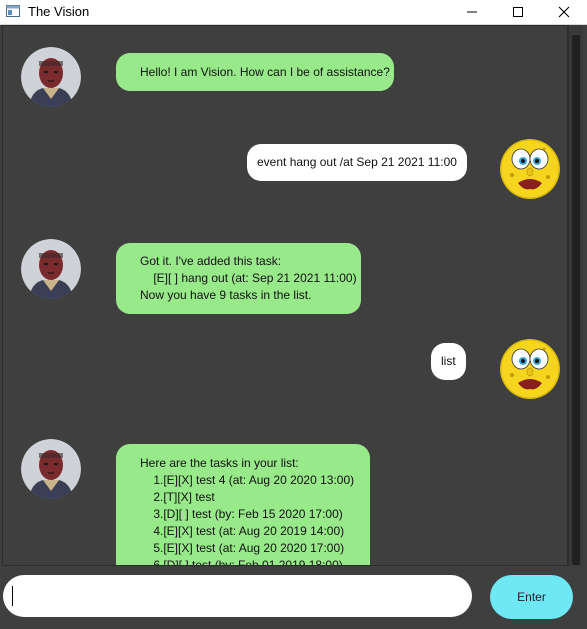 The height and width of the screenshot is (629, 587). I want to click on message-text: 6.[D][ ] test (by: Feb 01 2019 18:00), so click(241, 562).